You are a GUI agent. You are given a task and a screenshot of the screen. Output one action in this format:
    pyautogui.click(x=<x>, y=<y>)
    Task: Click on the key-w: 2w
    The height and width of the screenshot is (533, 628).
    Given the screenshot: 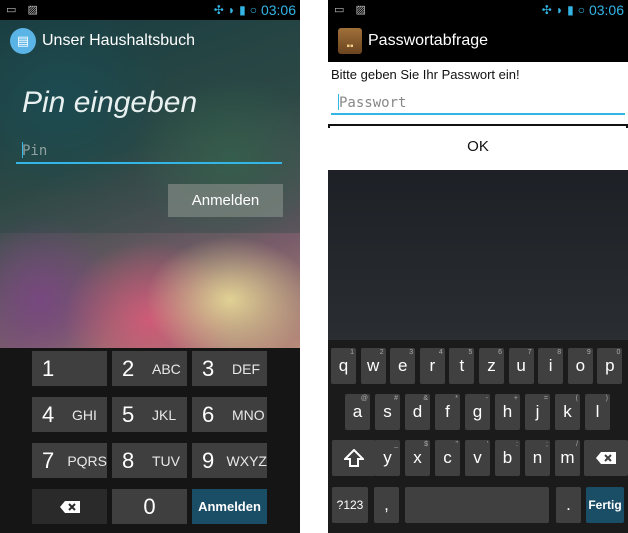 What is the action you would take?
    pyautogui.click(x=373, y=366)
    